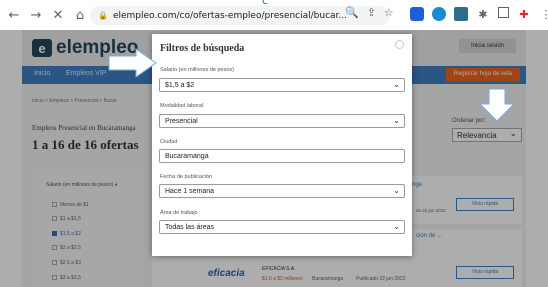  I want to click on address-actions: 🔍 ⇪ ☆, so click(369, 12).